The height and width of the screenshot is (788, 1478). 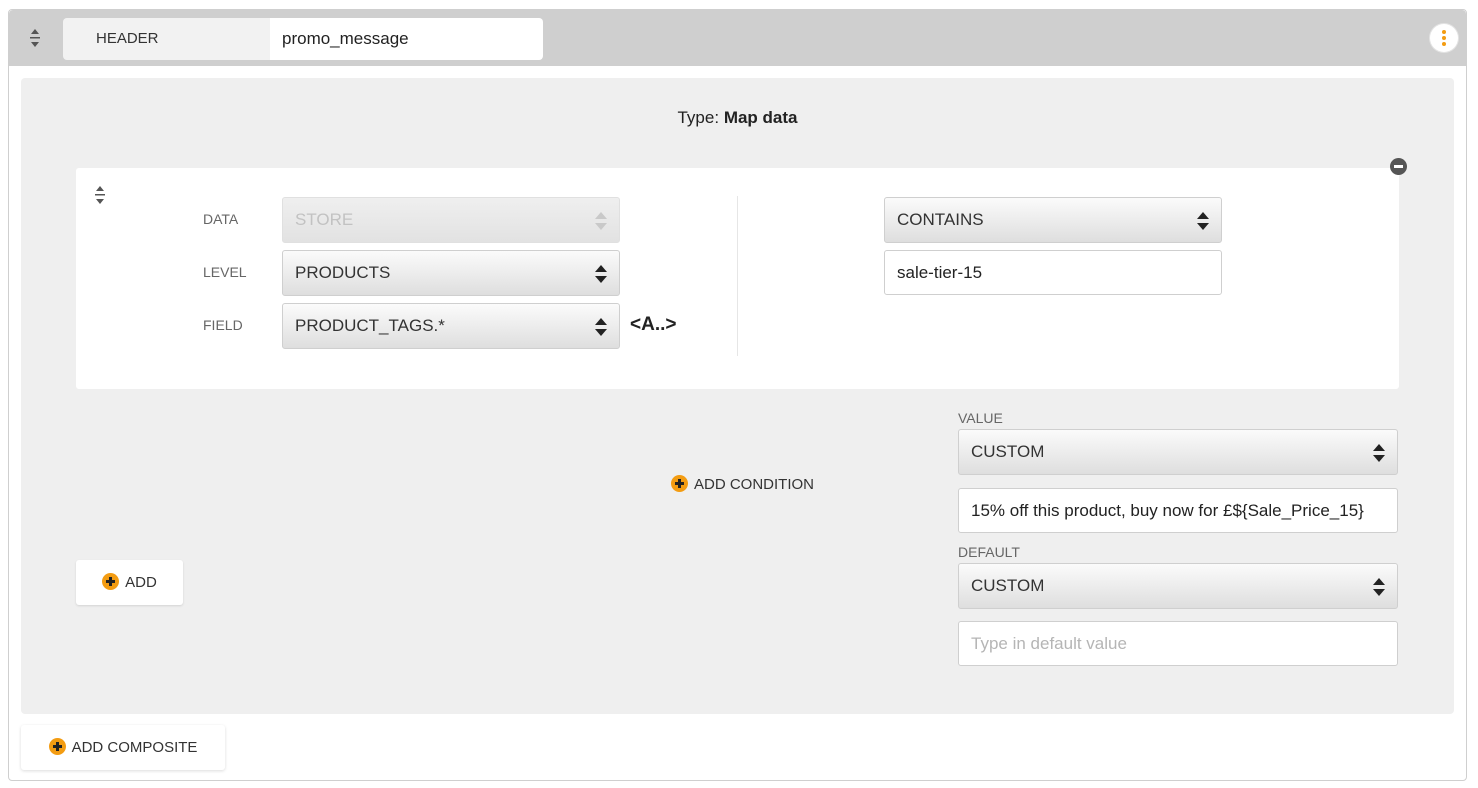 What do you see at coordinates (100, 195) in the screenshot?
I see `condition-drag-handle-icon` at bounding box center [100, 195].